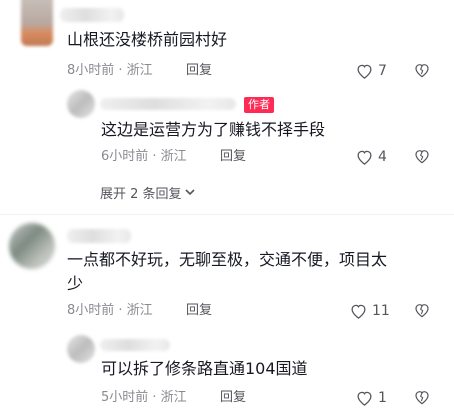 The width and height of the screenshot is (454, 418). What do you see at coordinates (382, 71) in the screenshot?
I see `like-count: 7` at bounding box center [382, 71].